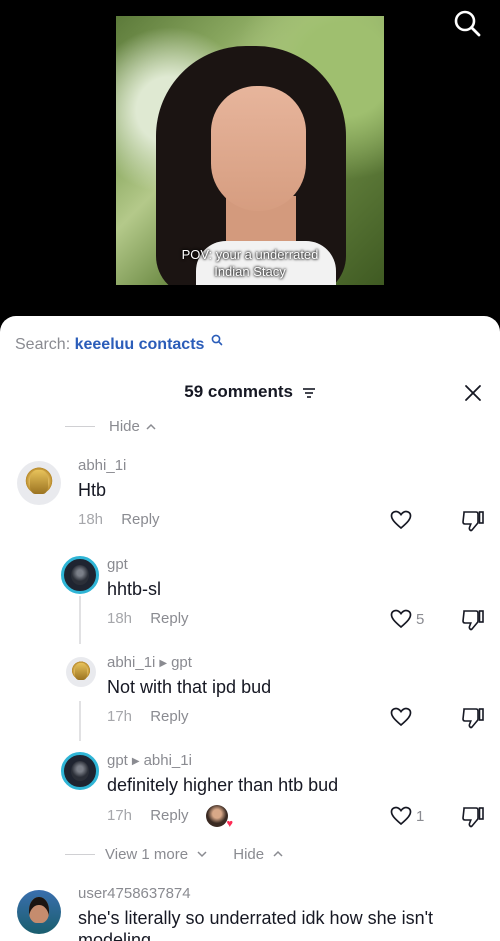  Describe the element at coordinates (229, 824) in the screenshot. I see `heart-icon: ♥` at that location.